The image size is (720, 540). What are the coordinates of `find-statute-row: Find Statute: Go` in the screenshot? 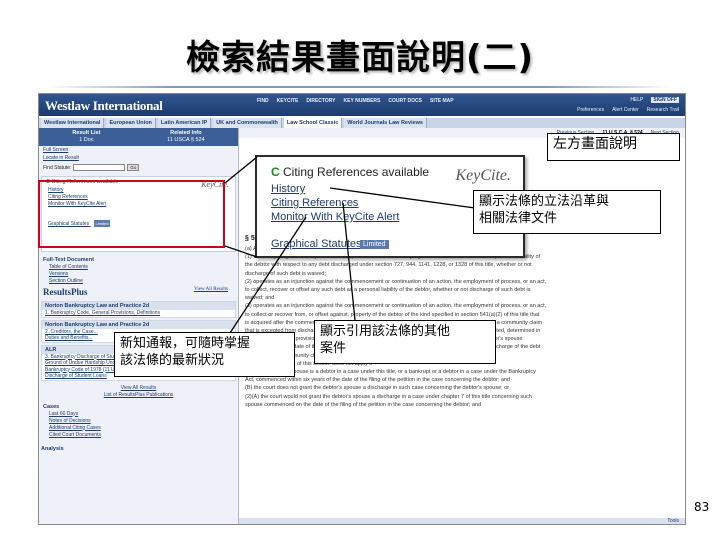 It's located at (138, 167).